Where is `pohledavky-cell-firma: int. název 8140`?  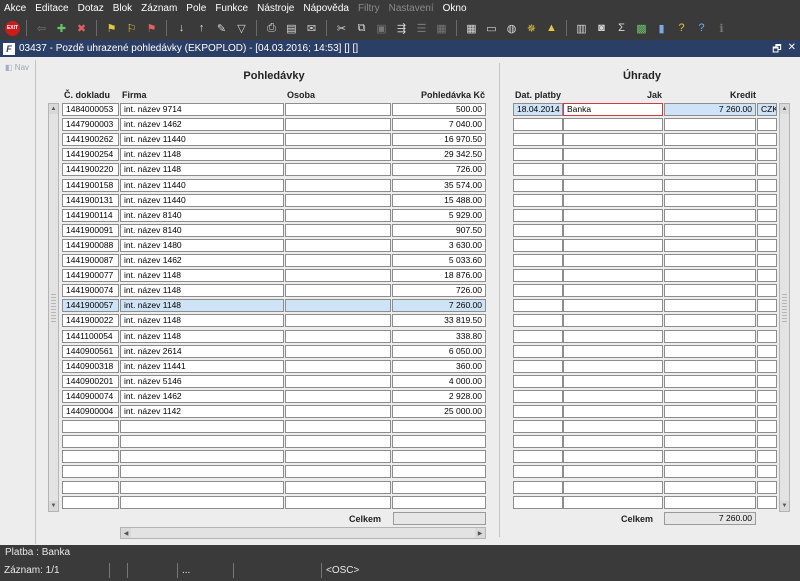
pohledavky-cell-firma: int. název 8140 is located at coordinates (202, 215).